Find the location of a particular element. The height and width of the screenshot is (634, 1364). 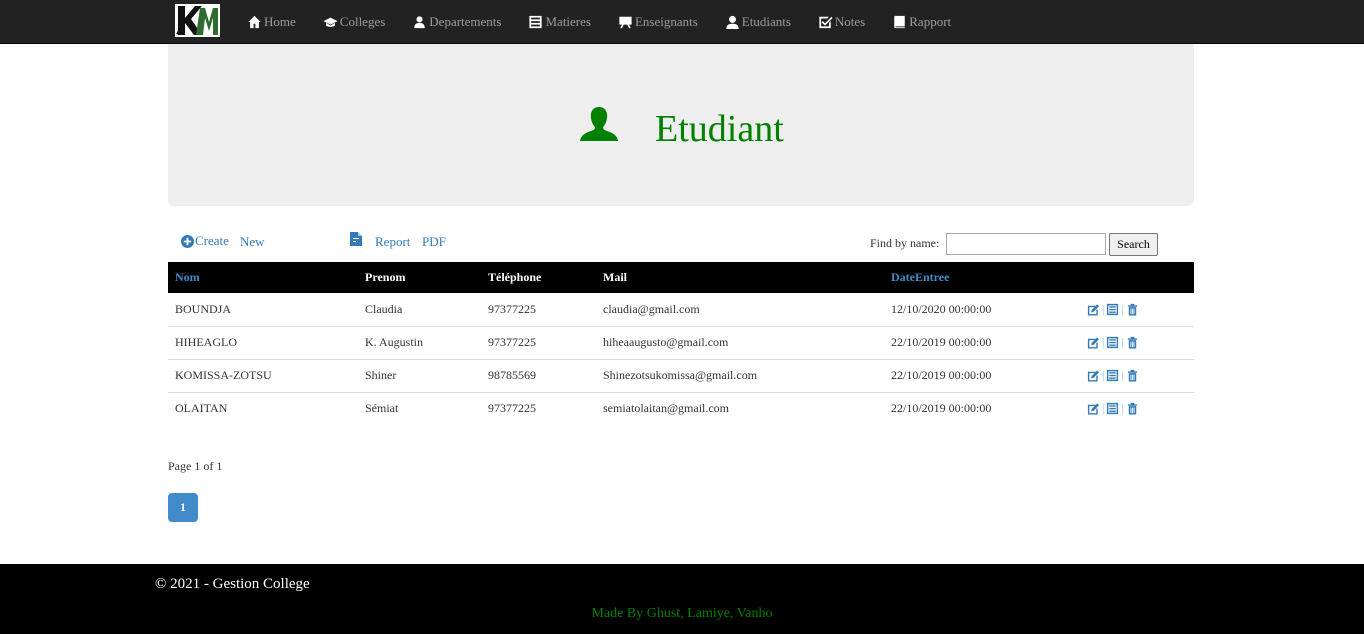

nav-colleges: Colleges is located at coordinates (354, 22).